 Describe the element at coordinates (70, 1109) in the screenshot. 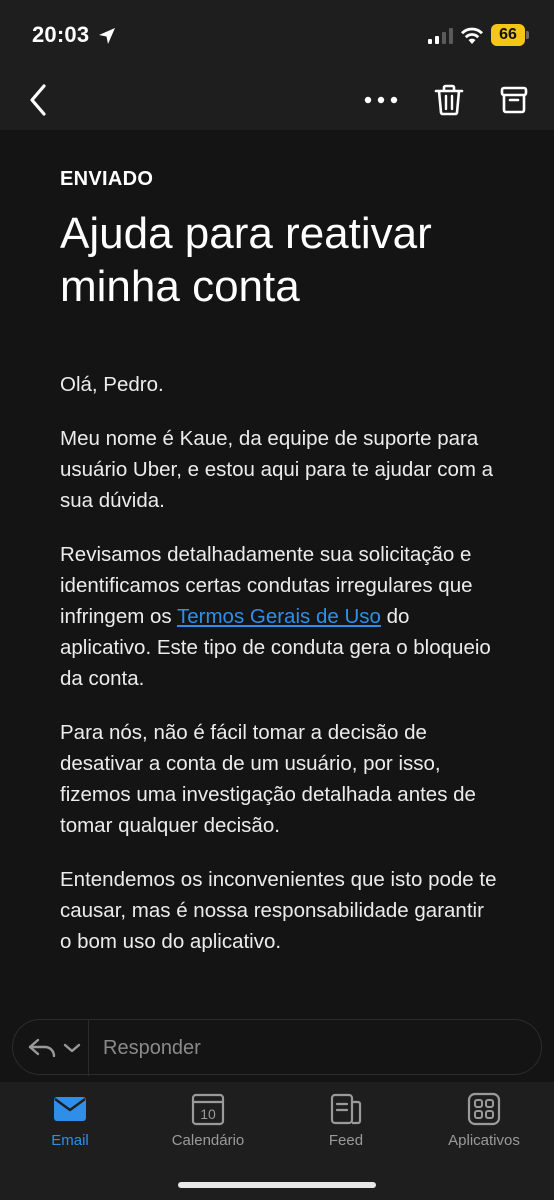

I see `mail-icon` at that location.